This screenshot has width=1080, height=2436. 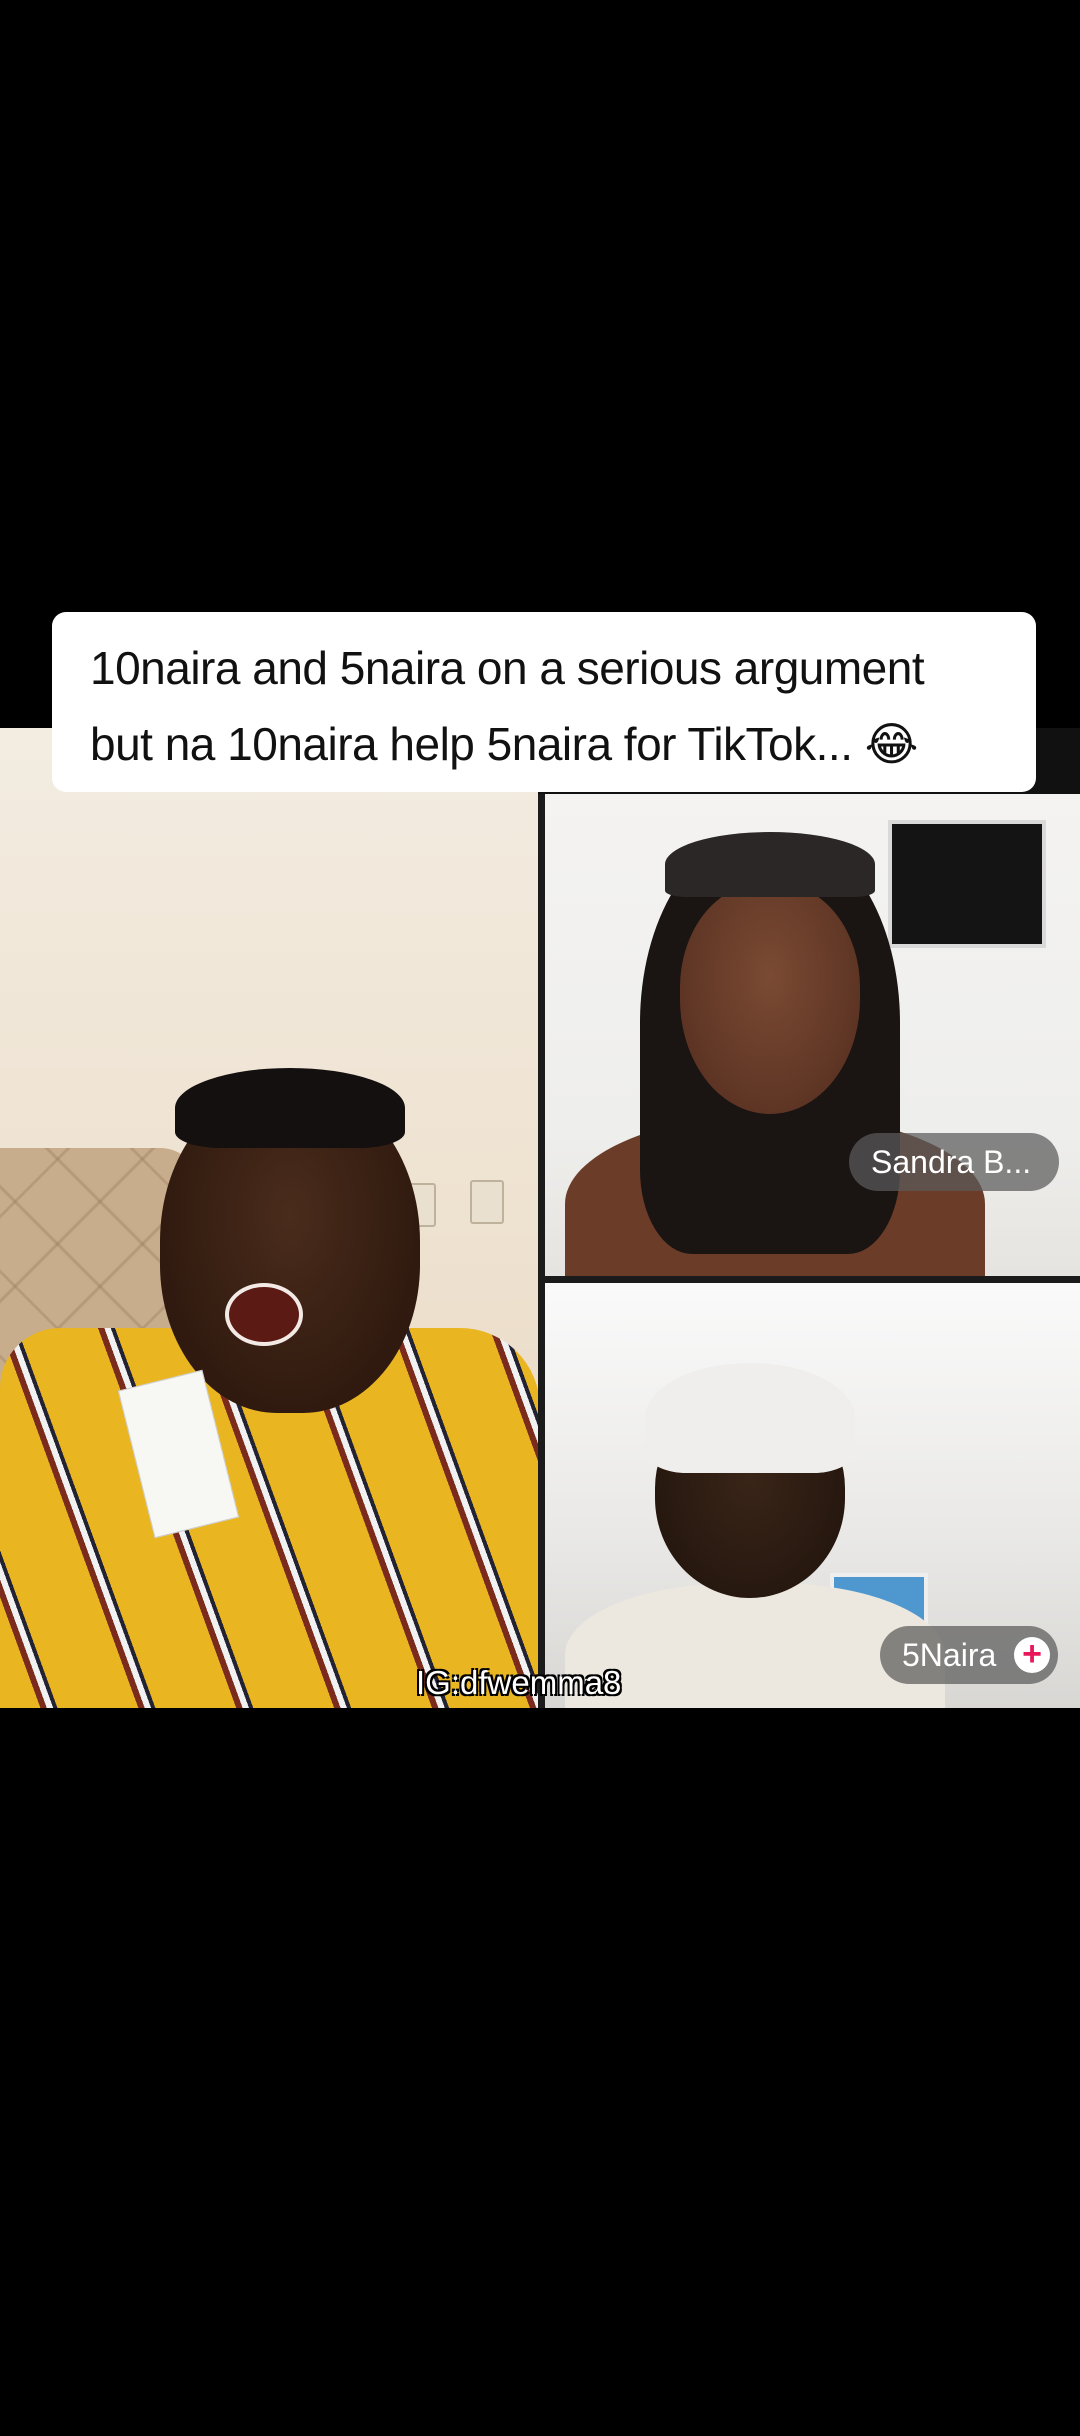 I want to click on tile-divider-vertical, so click(x=541, y=1251).